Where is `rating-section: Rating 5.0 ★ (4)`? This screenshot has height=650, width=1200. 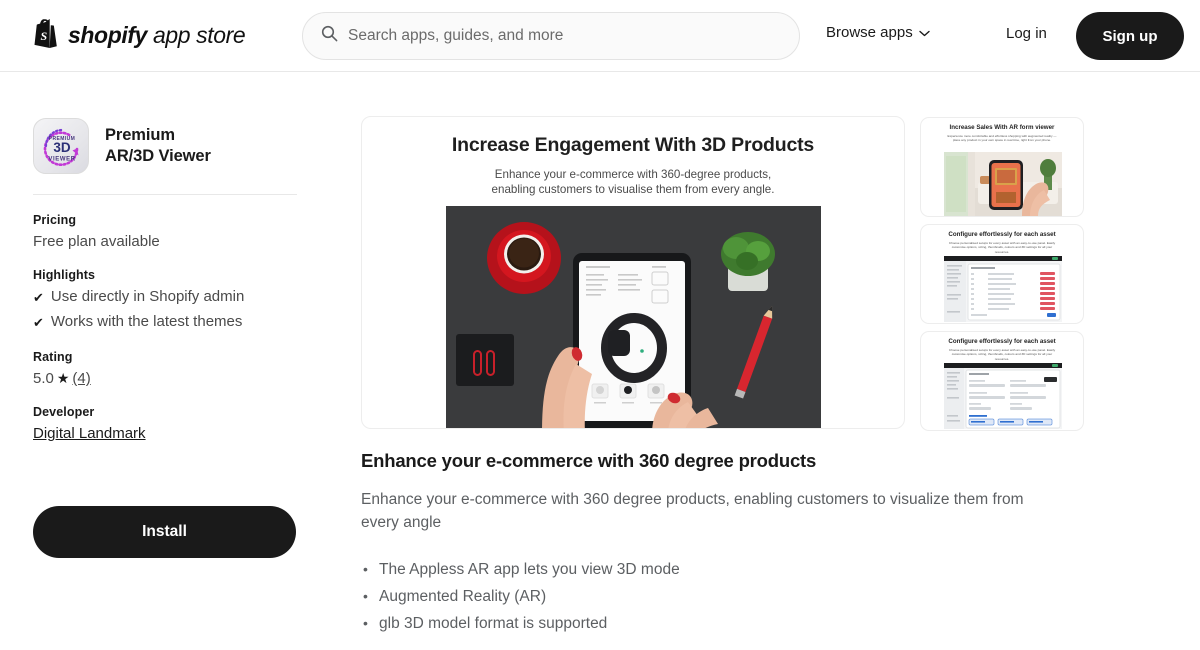 rating-section: Rating 5.0 ★ (4) is located at coordinates (165, 368).